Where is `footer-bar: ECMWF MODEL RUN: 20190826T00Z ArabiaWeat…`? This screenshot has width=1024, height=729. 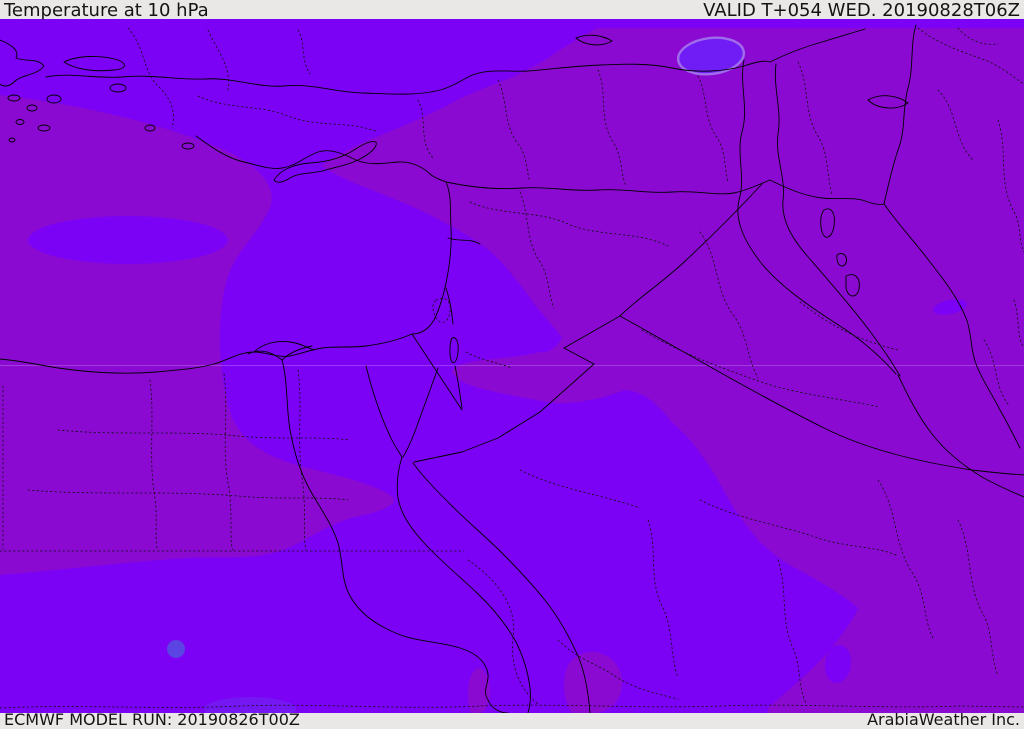 footer-bar: ECMWF MODEL RUN: 20190826T00Z ArabiaWeat… is located at coordinates (512, 719).